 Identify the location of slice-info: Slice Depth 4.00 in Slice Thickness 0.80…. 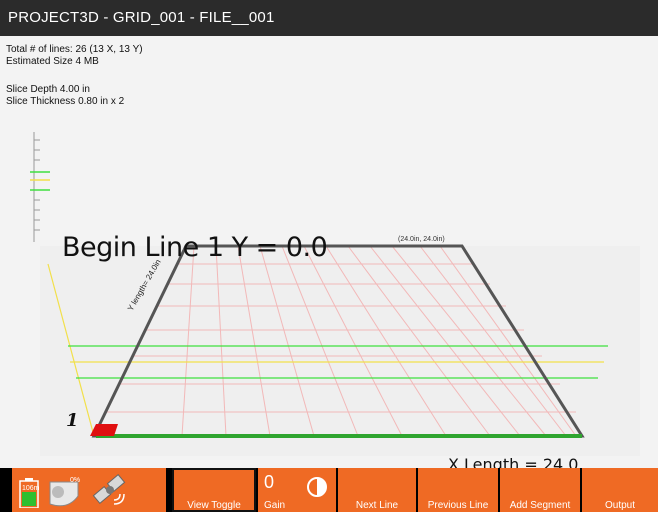
(65, 96).